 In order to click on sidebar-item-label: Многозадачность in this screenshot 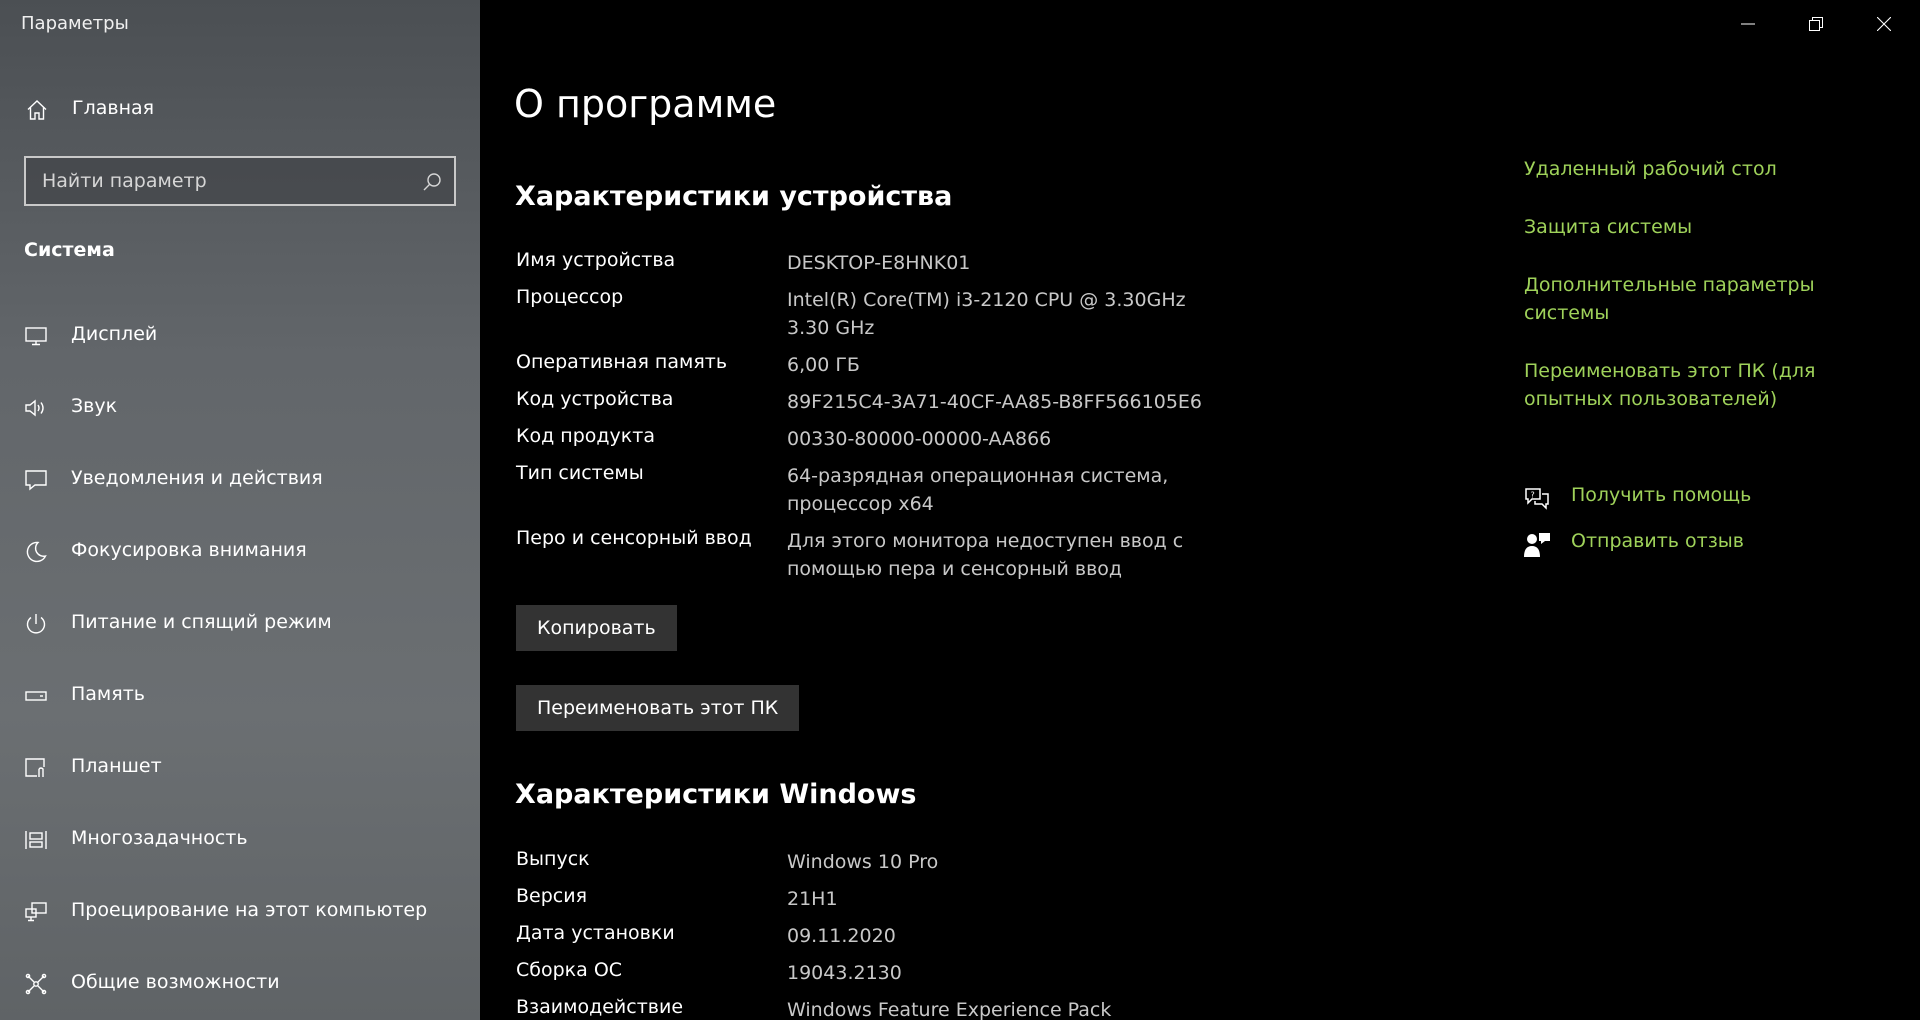, I will do `click(159, 838)`.